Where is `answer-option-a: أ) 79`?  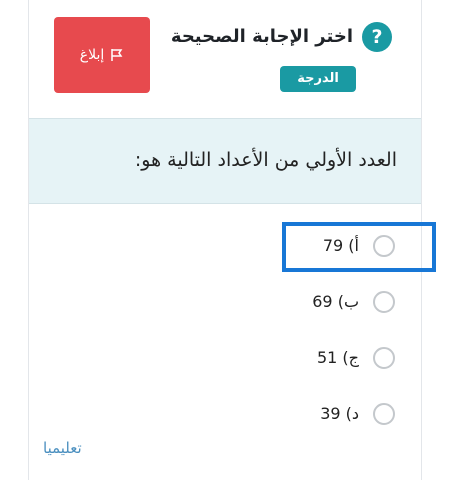 answer-option-a: أ) 79 is located at coordinates (342, 246).